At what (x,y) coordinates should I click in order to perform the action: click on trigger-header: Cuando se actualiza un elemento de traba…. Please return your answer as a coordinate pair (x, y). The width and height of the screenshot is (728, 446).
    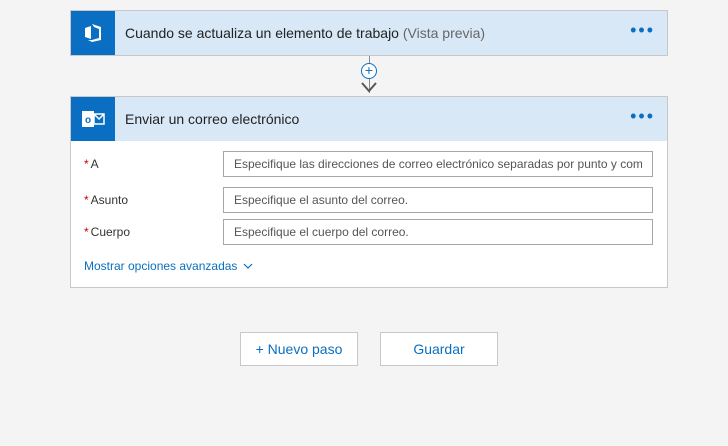
    Looking at the image, I should click on (369, 33).